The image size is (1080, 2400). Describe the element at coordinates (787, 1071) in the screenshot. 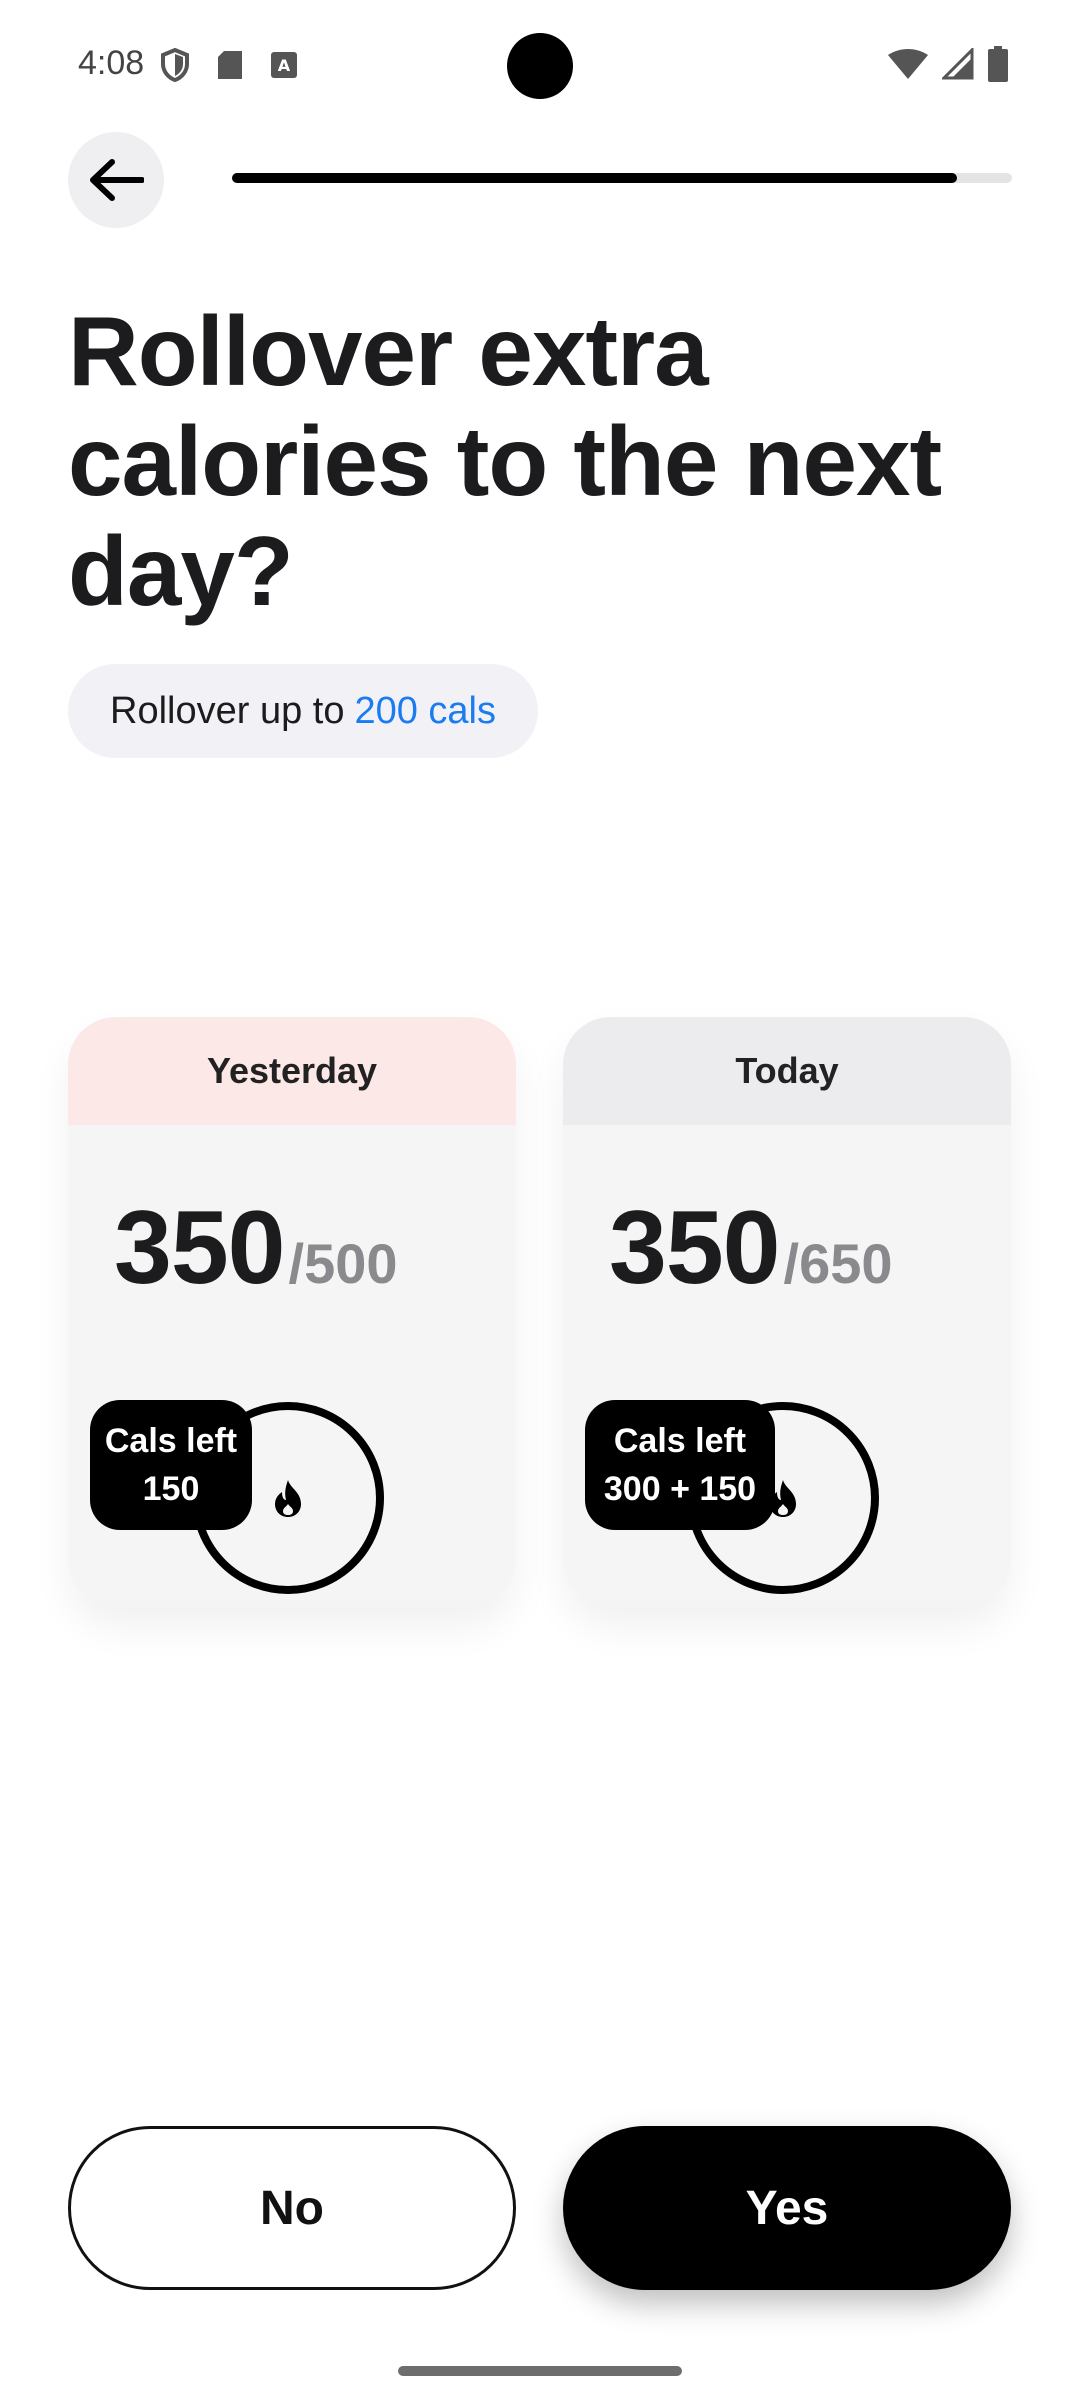

I see `card-header-today: Today` at that location.